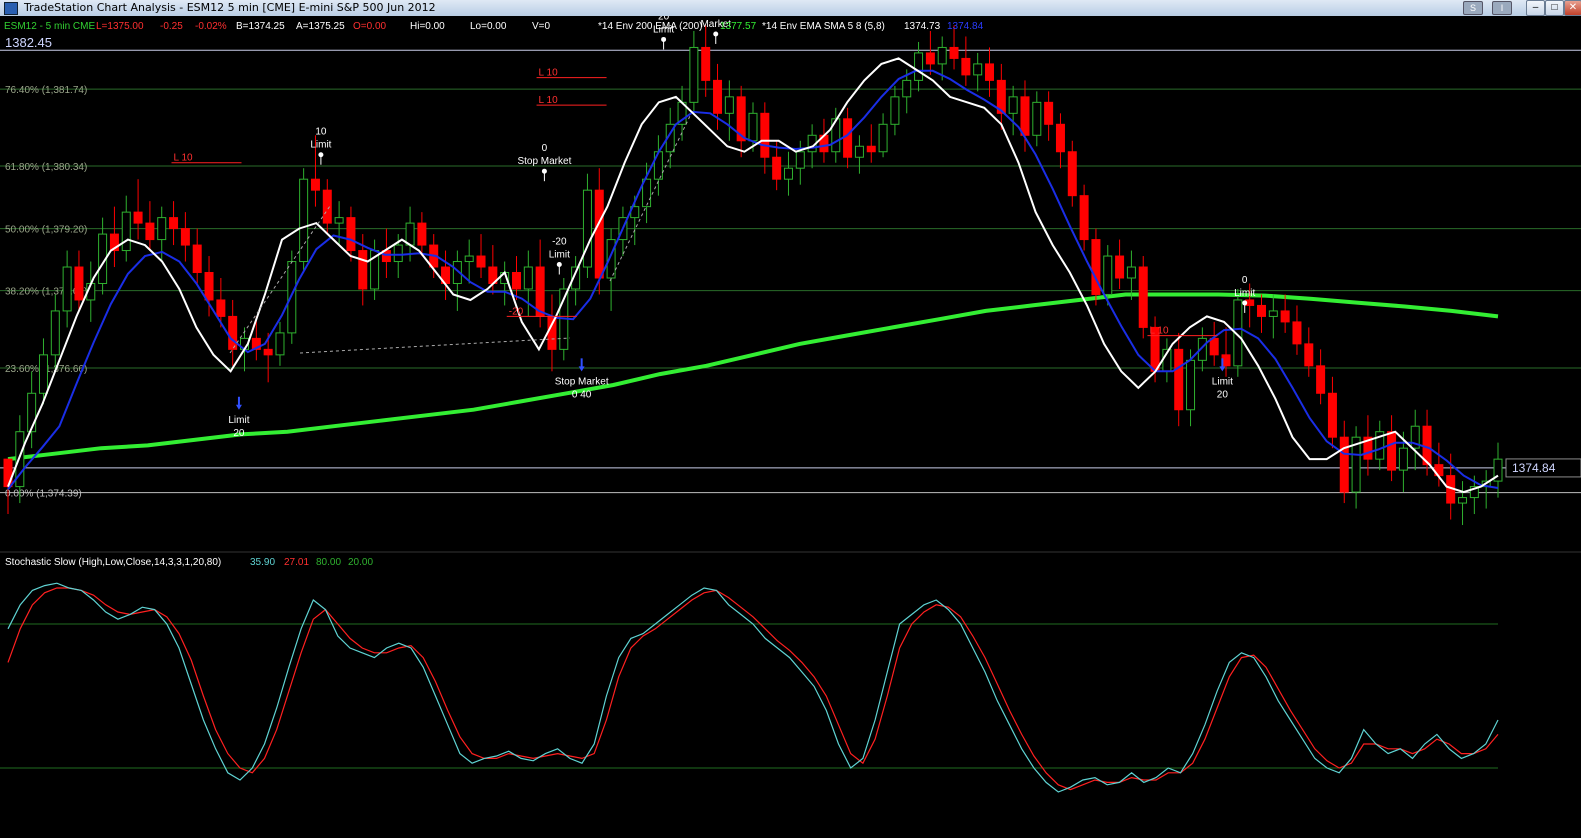  Describe the element at coordinates (1244, 293) in the screenshot. I see `order-0-limit-right-type: Limit` at that location.